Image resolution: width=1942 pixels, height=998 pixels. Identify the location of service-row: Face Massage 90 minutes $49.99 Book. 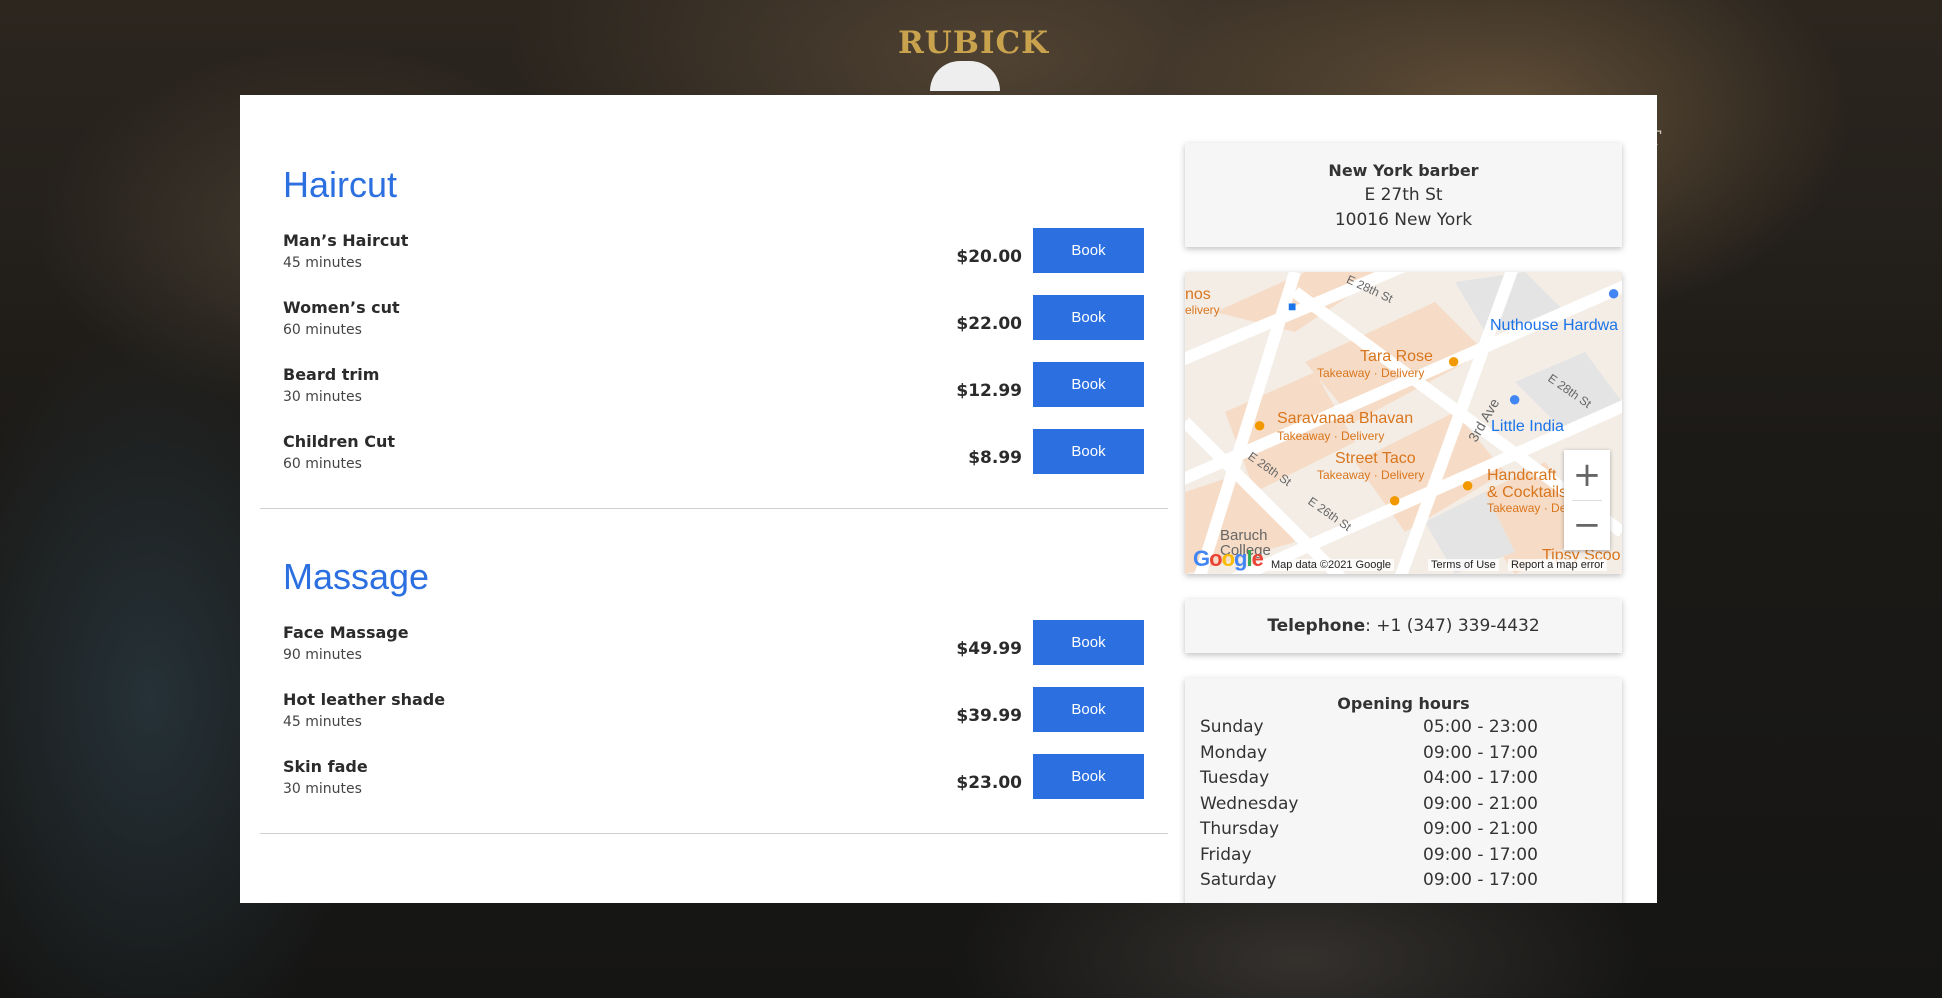
(714, 655).